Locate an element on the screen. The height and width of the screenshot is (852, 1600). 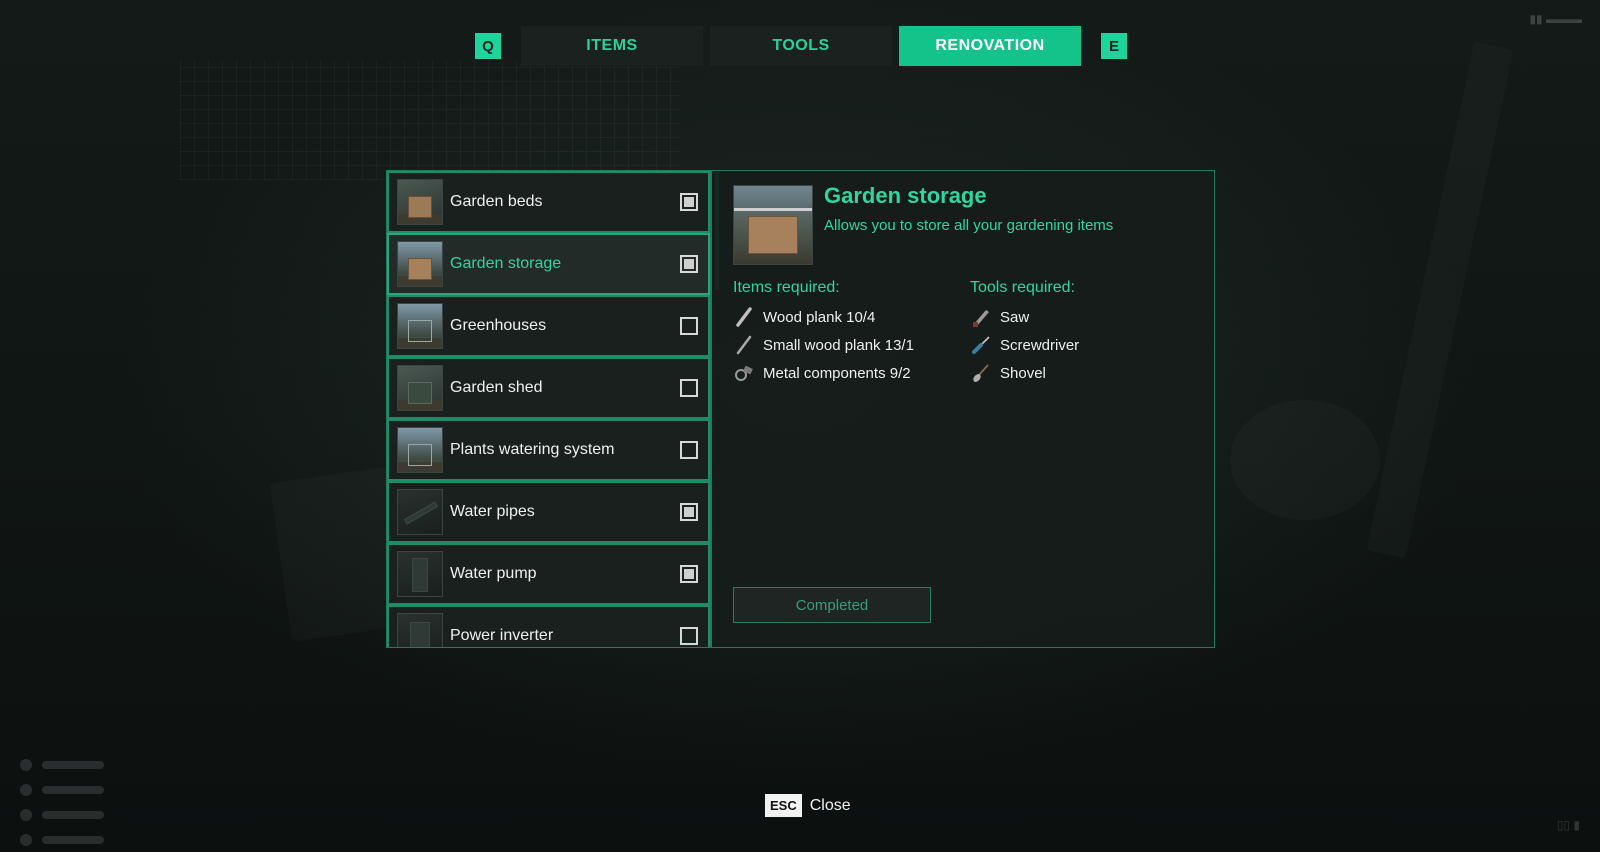
list-item-water-pump: Water pump is located at coordinates (548, 574).